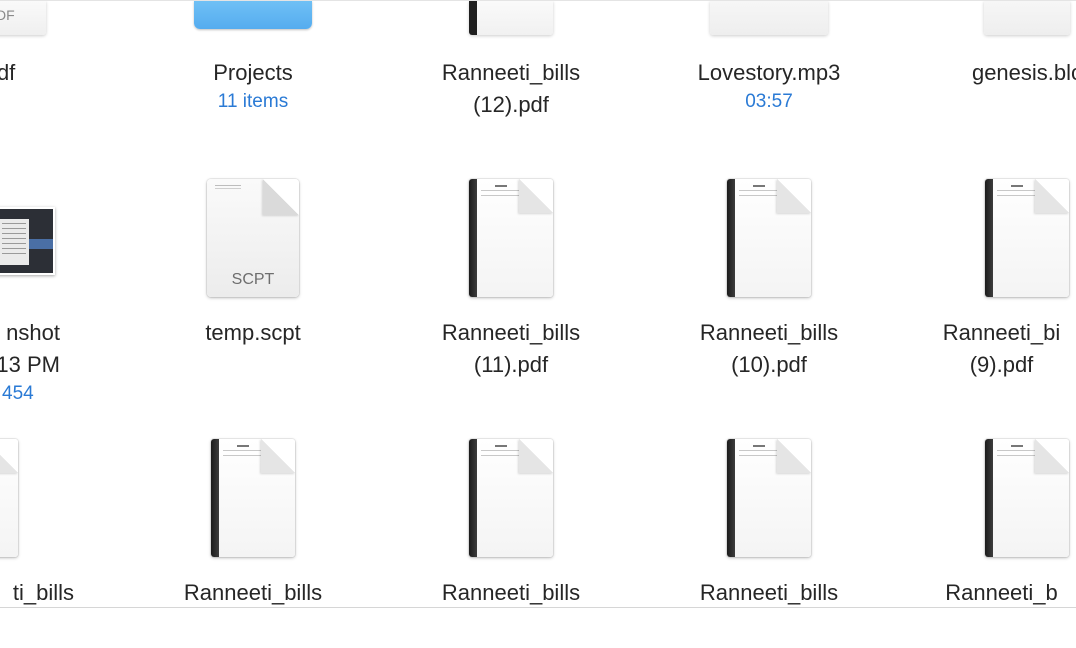 The height and width of the screenshot is (648, 1076). What do you see at coordinates (1023, 72) in the screenshot?
I see `file-name: genesis.blc` at bounding box center [1023, 72].